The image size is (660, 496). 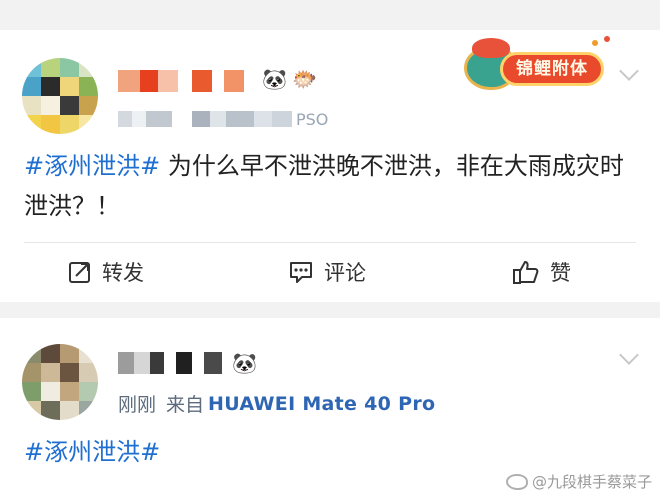 I want to click on watermark: @九段棋手蔡菜子, so click(x=578, y=481).